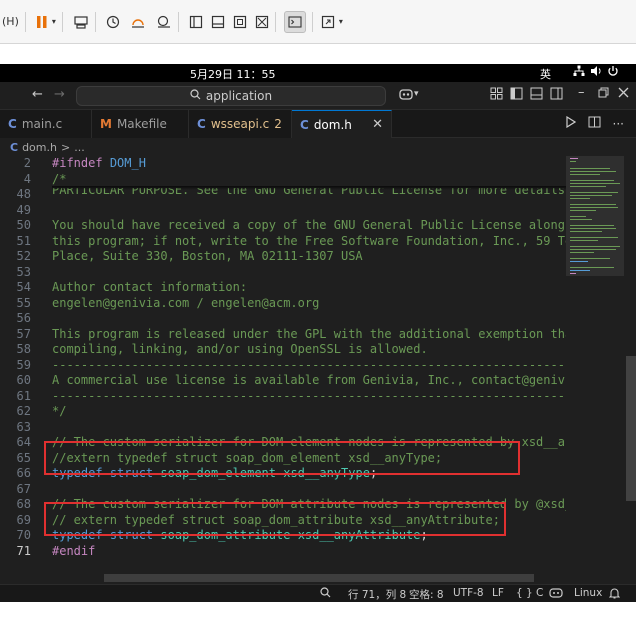 The height and width of the screenshot is (617, 636). I want to click on breadcrumb-file: dom.h, so click(39, 147).